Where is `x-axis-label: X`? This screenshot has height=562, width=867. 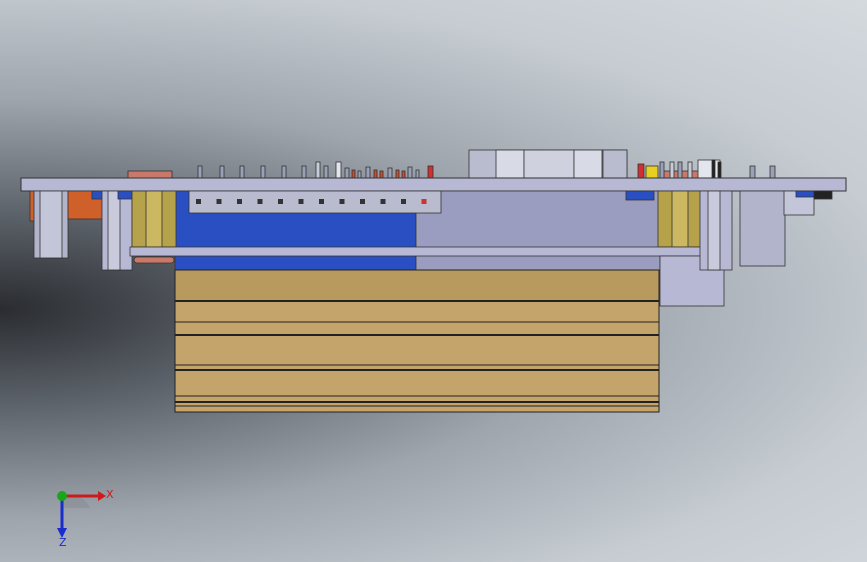
x-axis-label: X is located at coordinates (110, 494).